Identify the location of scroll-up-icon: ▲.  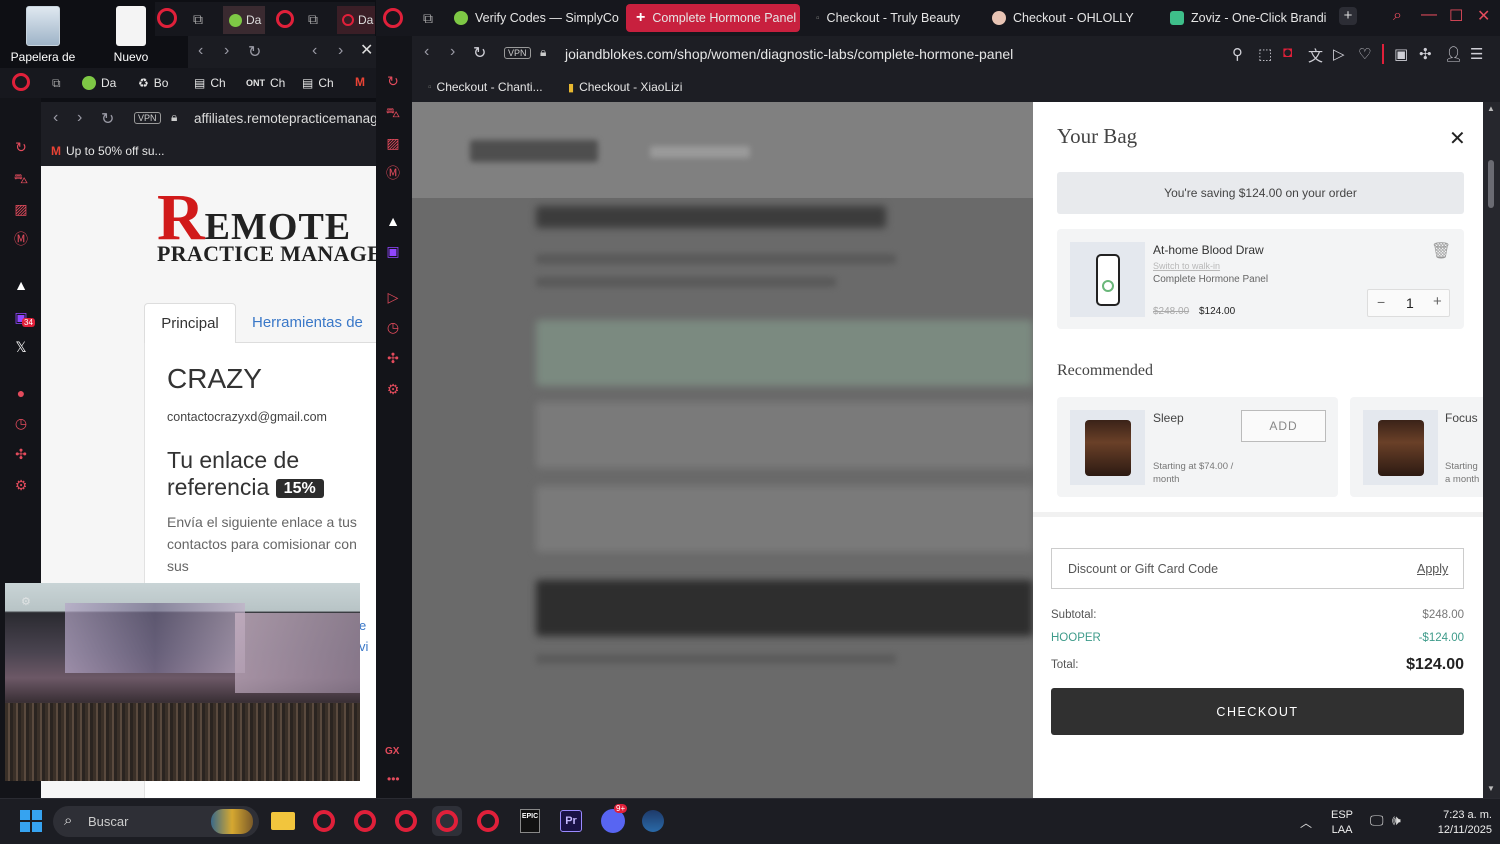
(1491, 108).